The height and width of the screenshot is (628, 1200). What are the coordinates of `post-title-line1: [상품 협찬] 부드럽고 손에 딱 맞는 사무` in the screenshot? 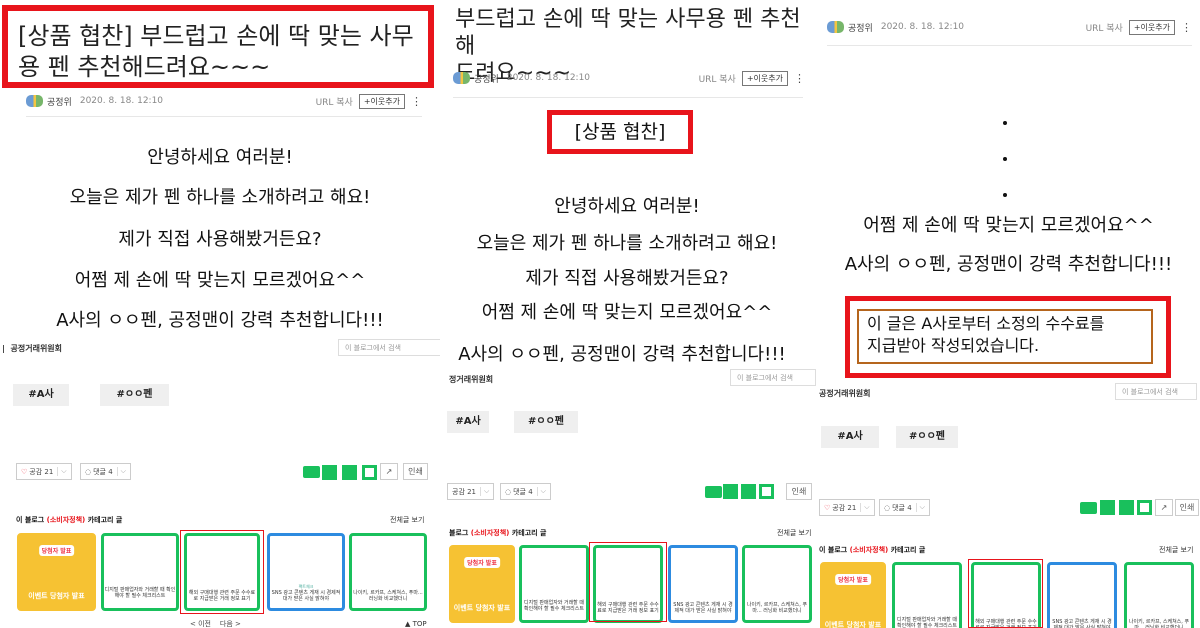 It's located at (216, 36).